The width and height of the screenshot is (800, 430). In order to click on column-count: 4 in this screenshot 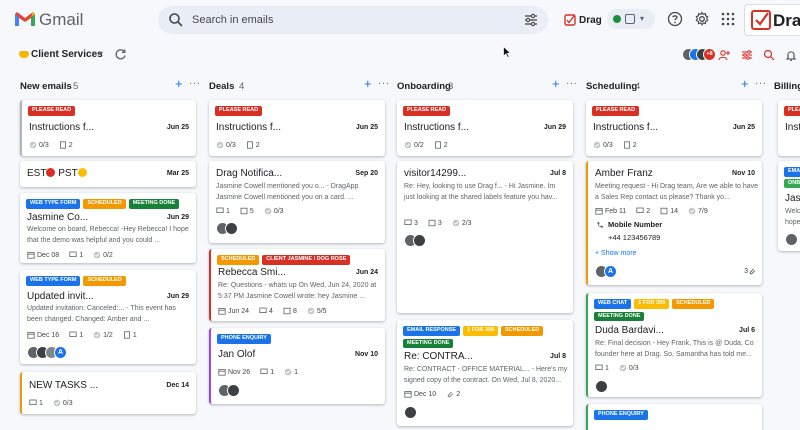, I will do `click(638, 86)`.